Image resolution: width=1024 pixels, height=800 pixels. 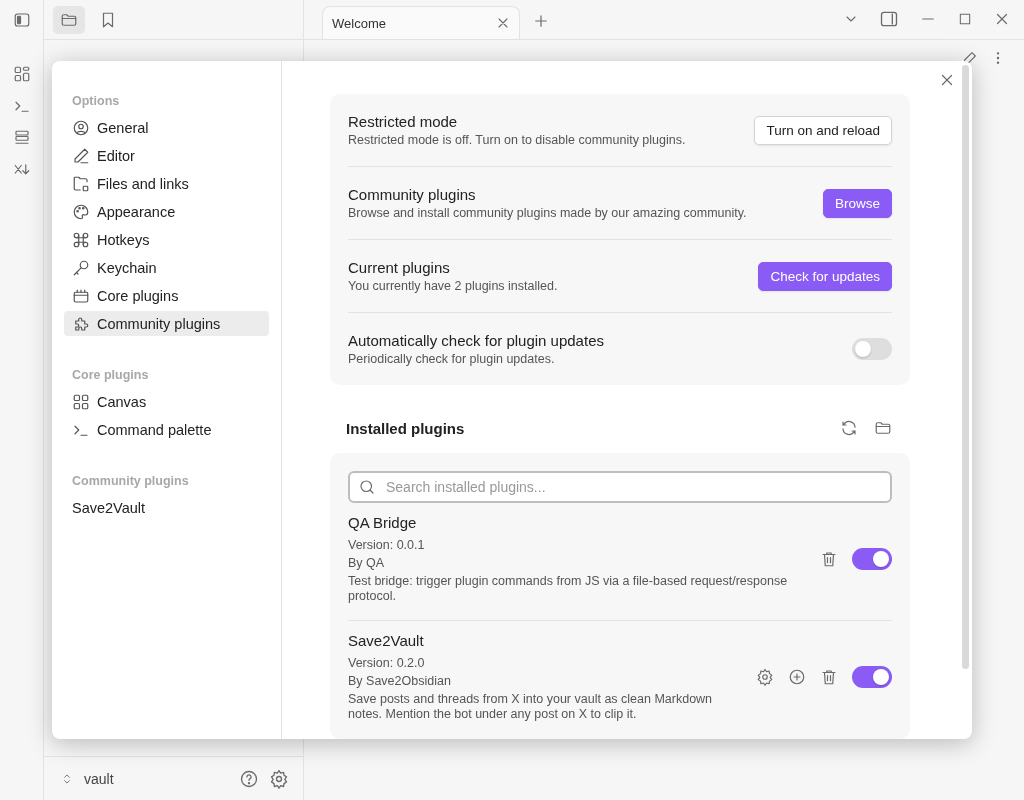 I want to click on nav-section-heading: Options, so click(x=96, y=101).